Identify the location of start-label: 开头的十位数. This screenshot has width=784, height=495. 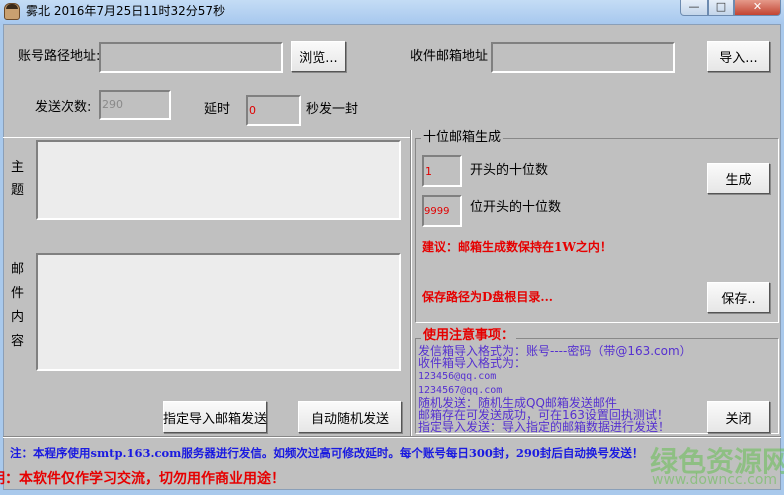
(509, 170).